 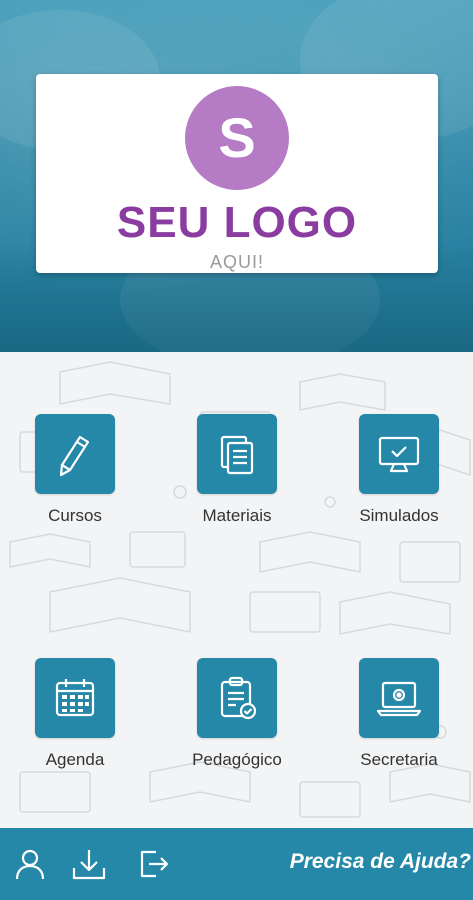 What do you see at coordinates (152, 864) in the screenshot?
I see `logout-icon` at bounding box center [152, 864].